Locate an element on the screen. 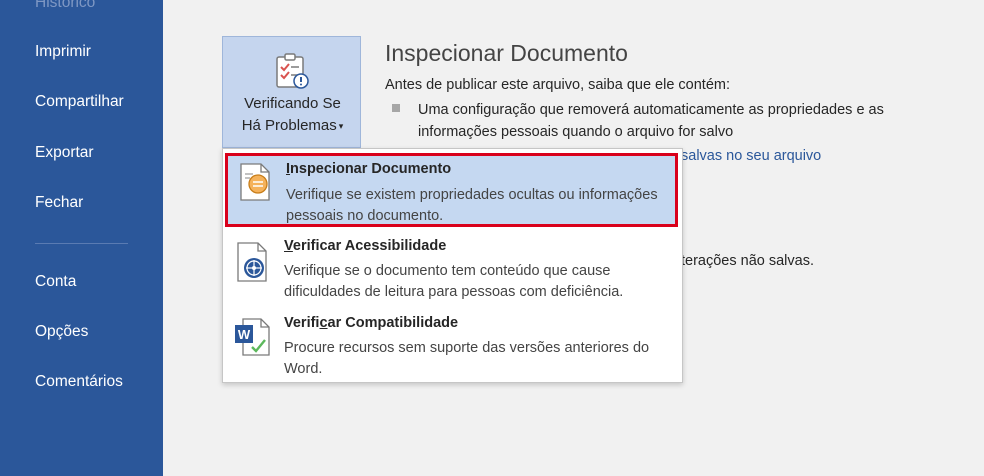 This screenshot has width=984, height=476. saved-files-link: salvas no seu arquivo is located at coordinates (751, 156).